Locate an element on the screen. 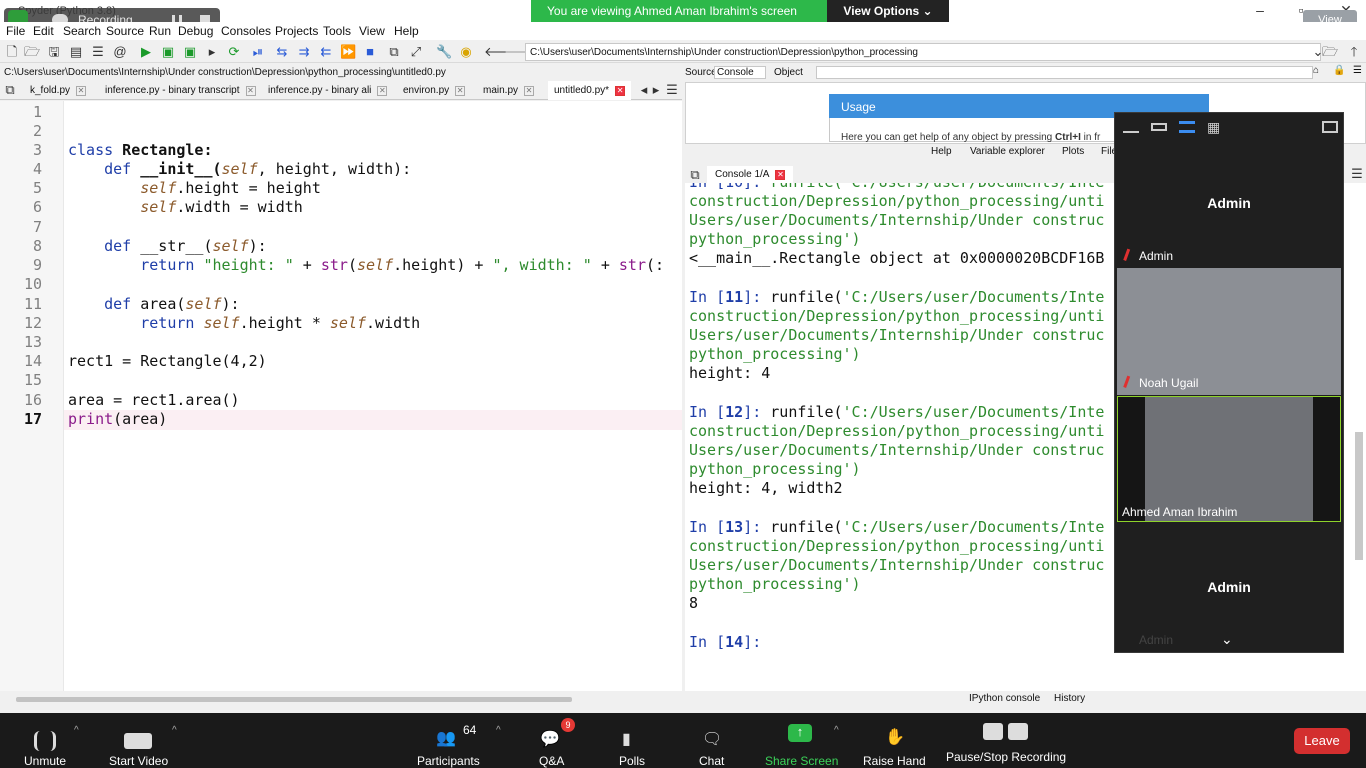 This screenshot has width=1366, height=768. menu-view: View is located at coordinates (372, 31).